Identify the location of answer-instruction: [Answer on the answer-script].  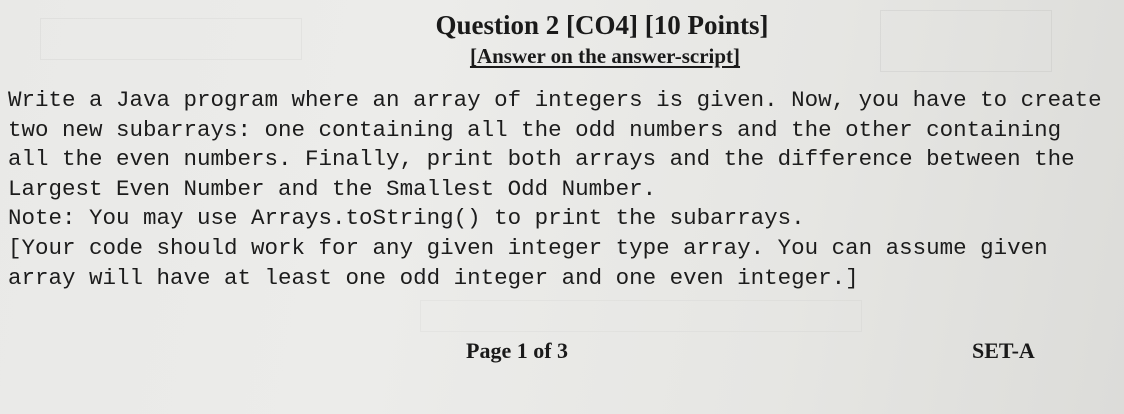
(562, 56).